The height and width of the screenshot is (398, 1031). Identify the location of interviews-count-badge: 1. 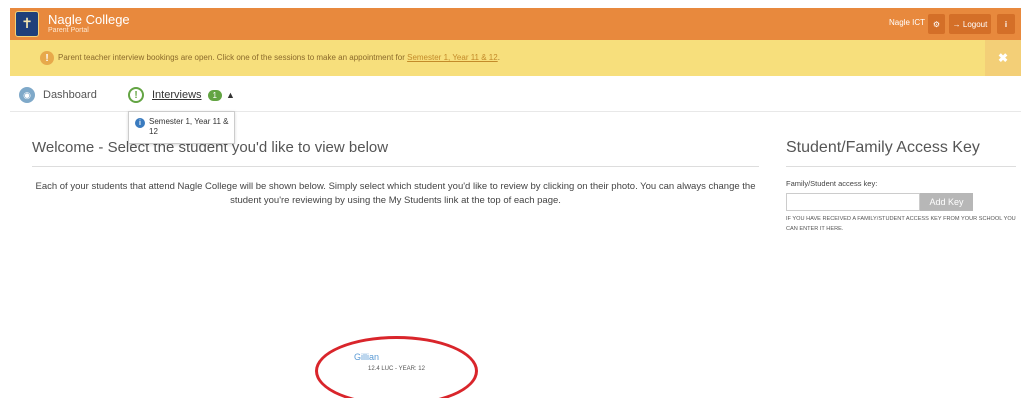
(214, 95).